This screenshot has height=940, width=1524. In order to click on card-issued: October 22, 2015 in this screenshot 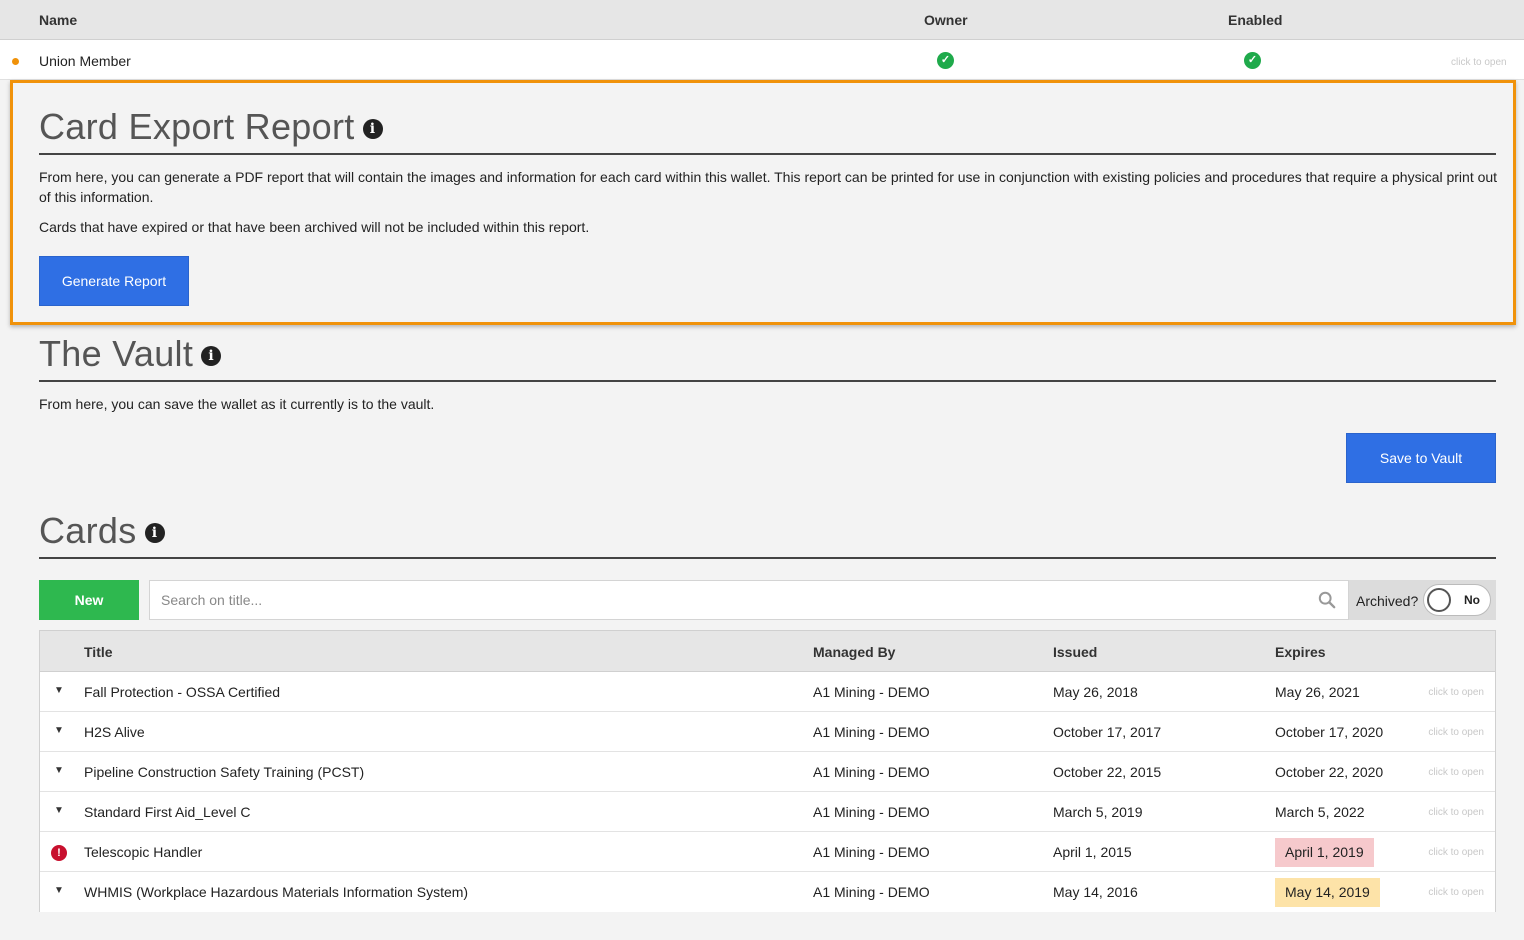, I will do `click(1107, 772)`.